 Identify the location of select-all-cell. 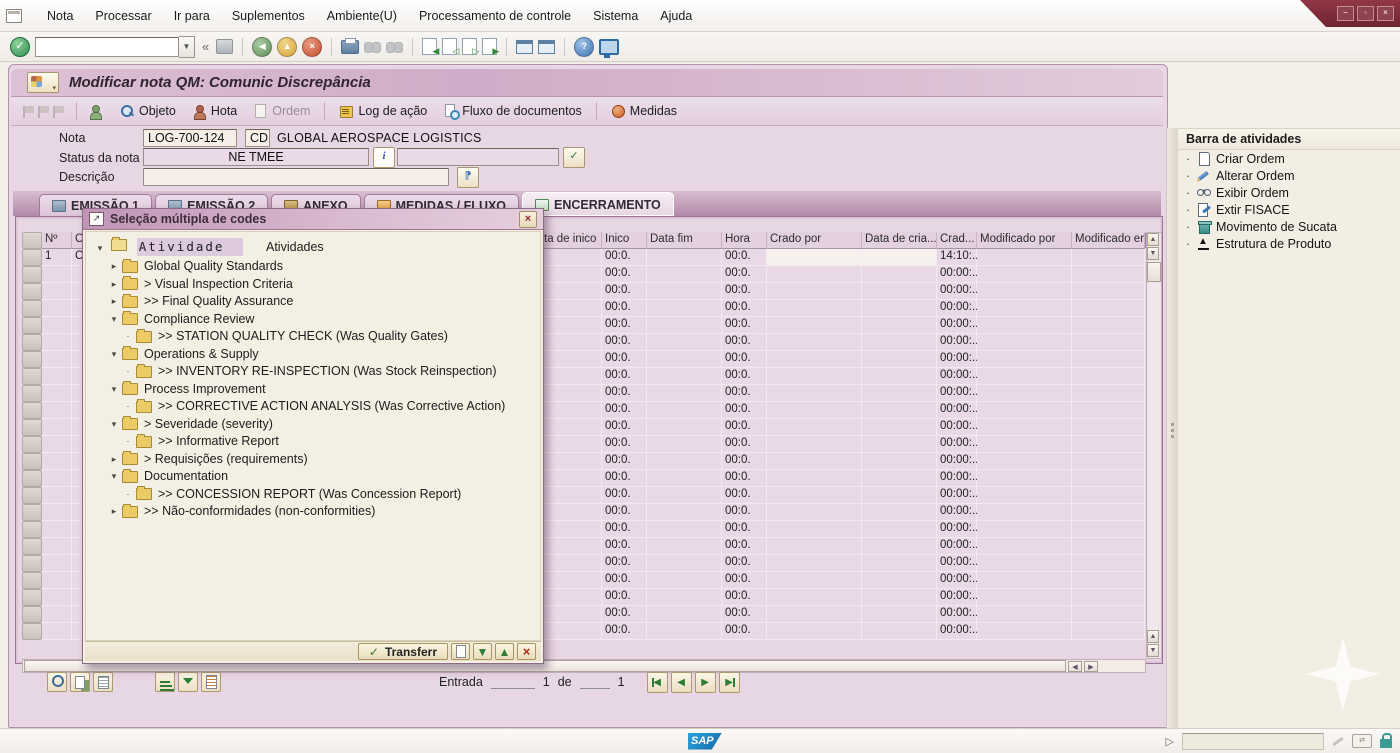
(32, 240).